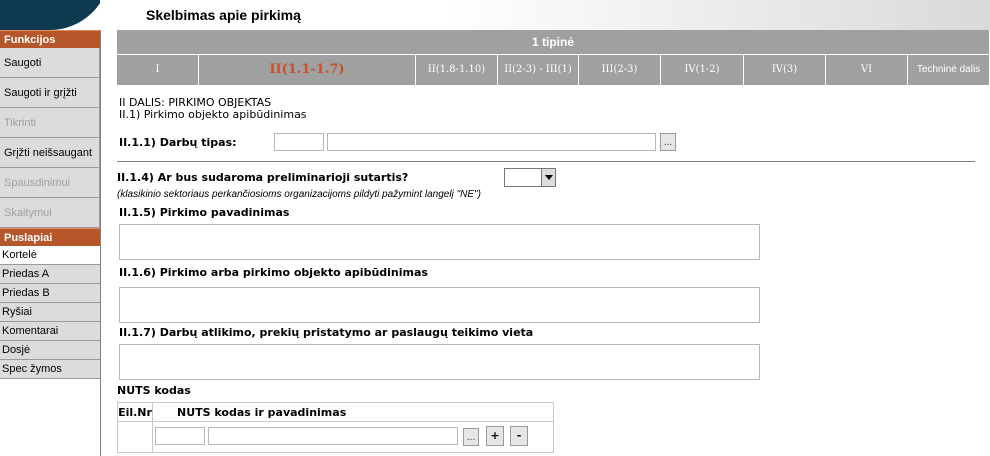  Describe the element at coordinates (439, 362) in the screenshot. I see `delivery-place-field` at that location.